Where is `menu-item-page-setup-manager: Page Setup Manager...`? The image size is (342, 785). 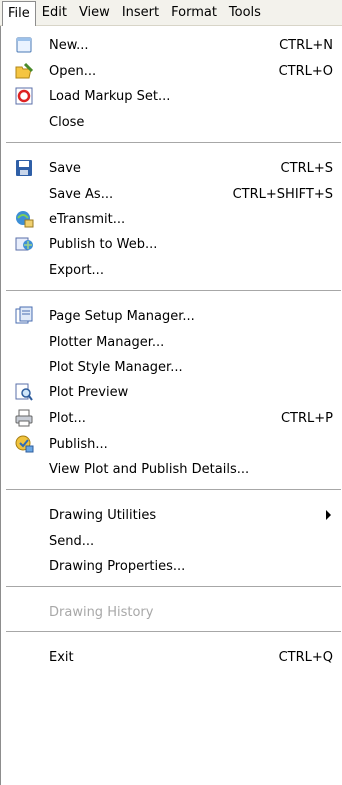 menu-item-page-setup-manager: Page Setup Manager... is located at coordinates (171, 316).